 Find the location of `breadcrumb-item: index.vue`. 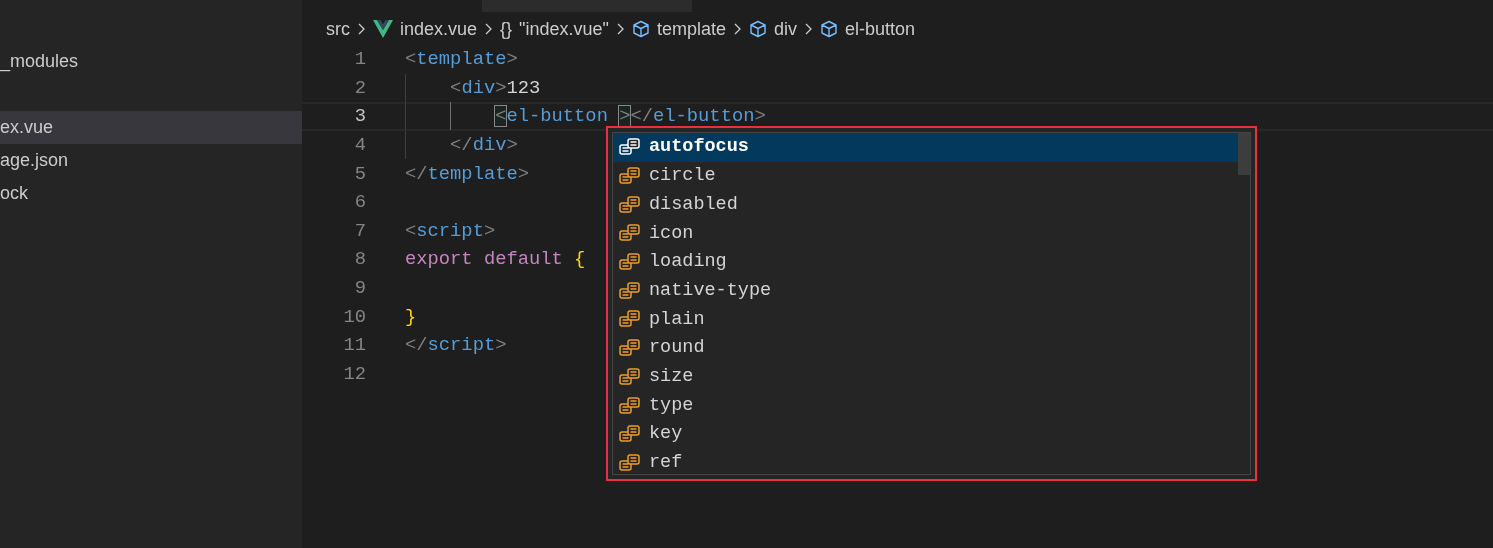

breadcrumb-item: index.vue is located at coordinates (439, 29).